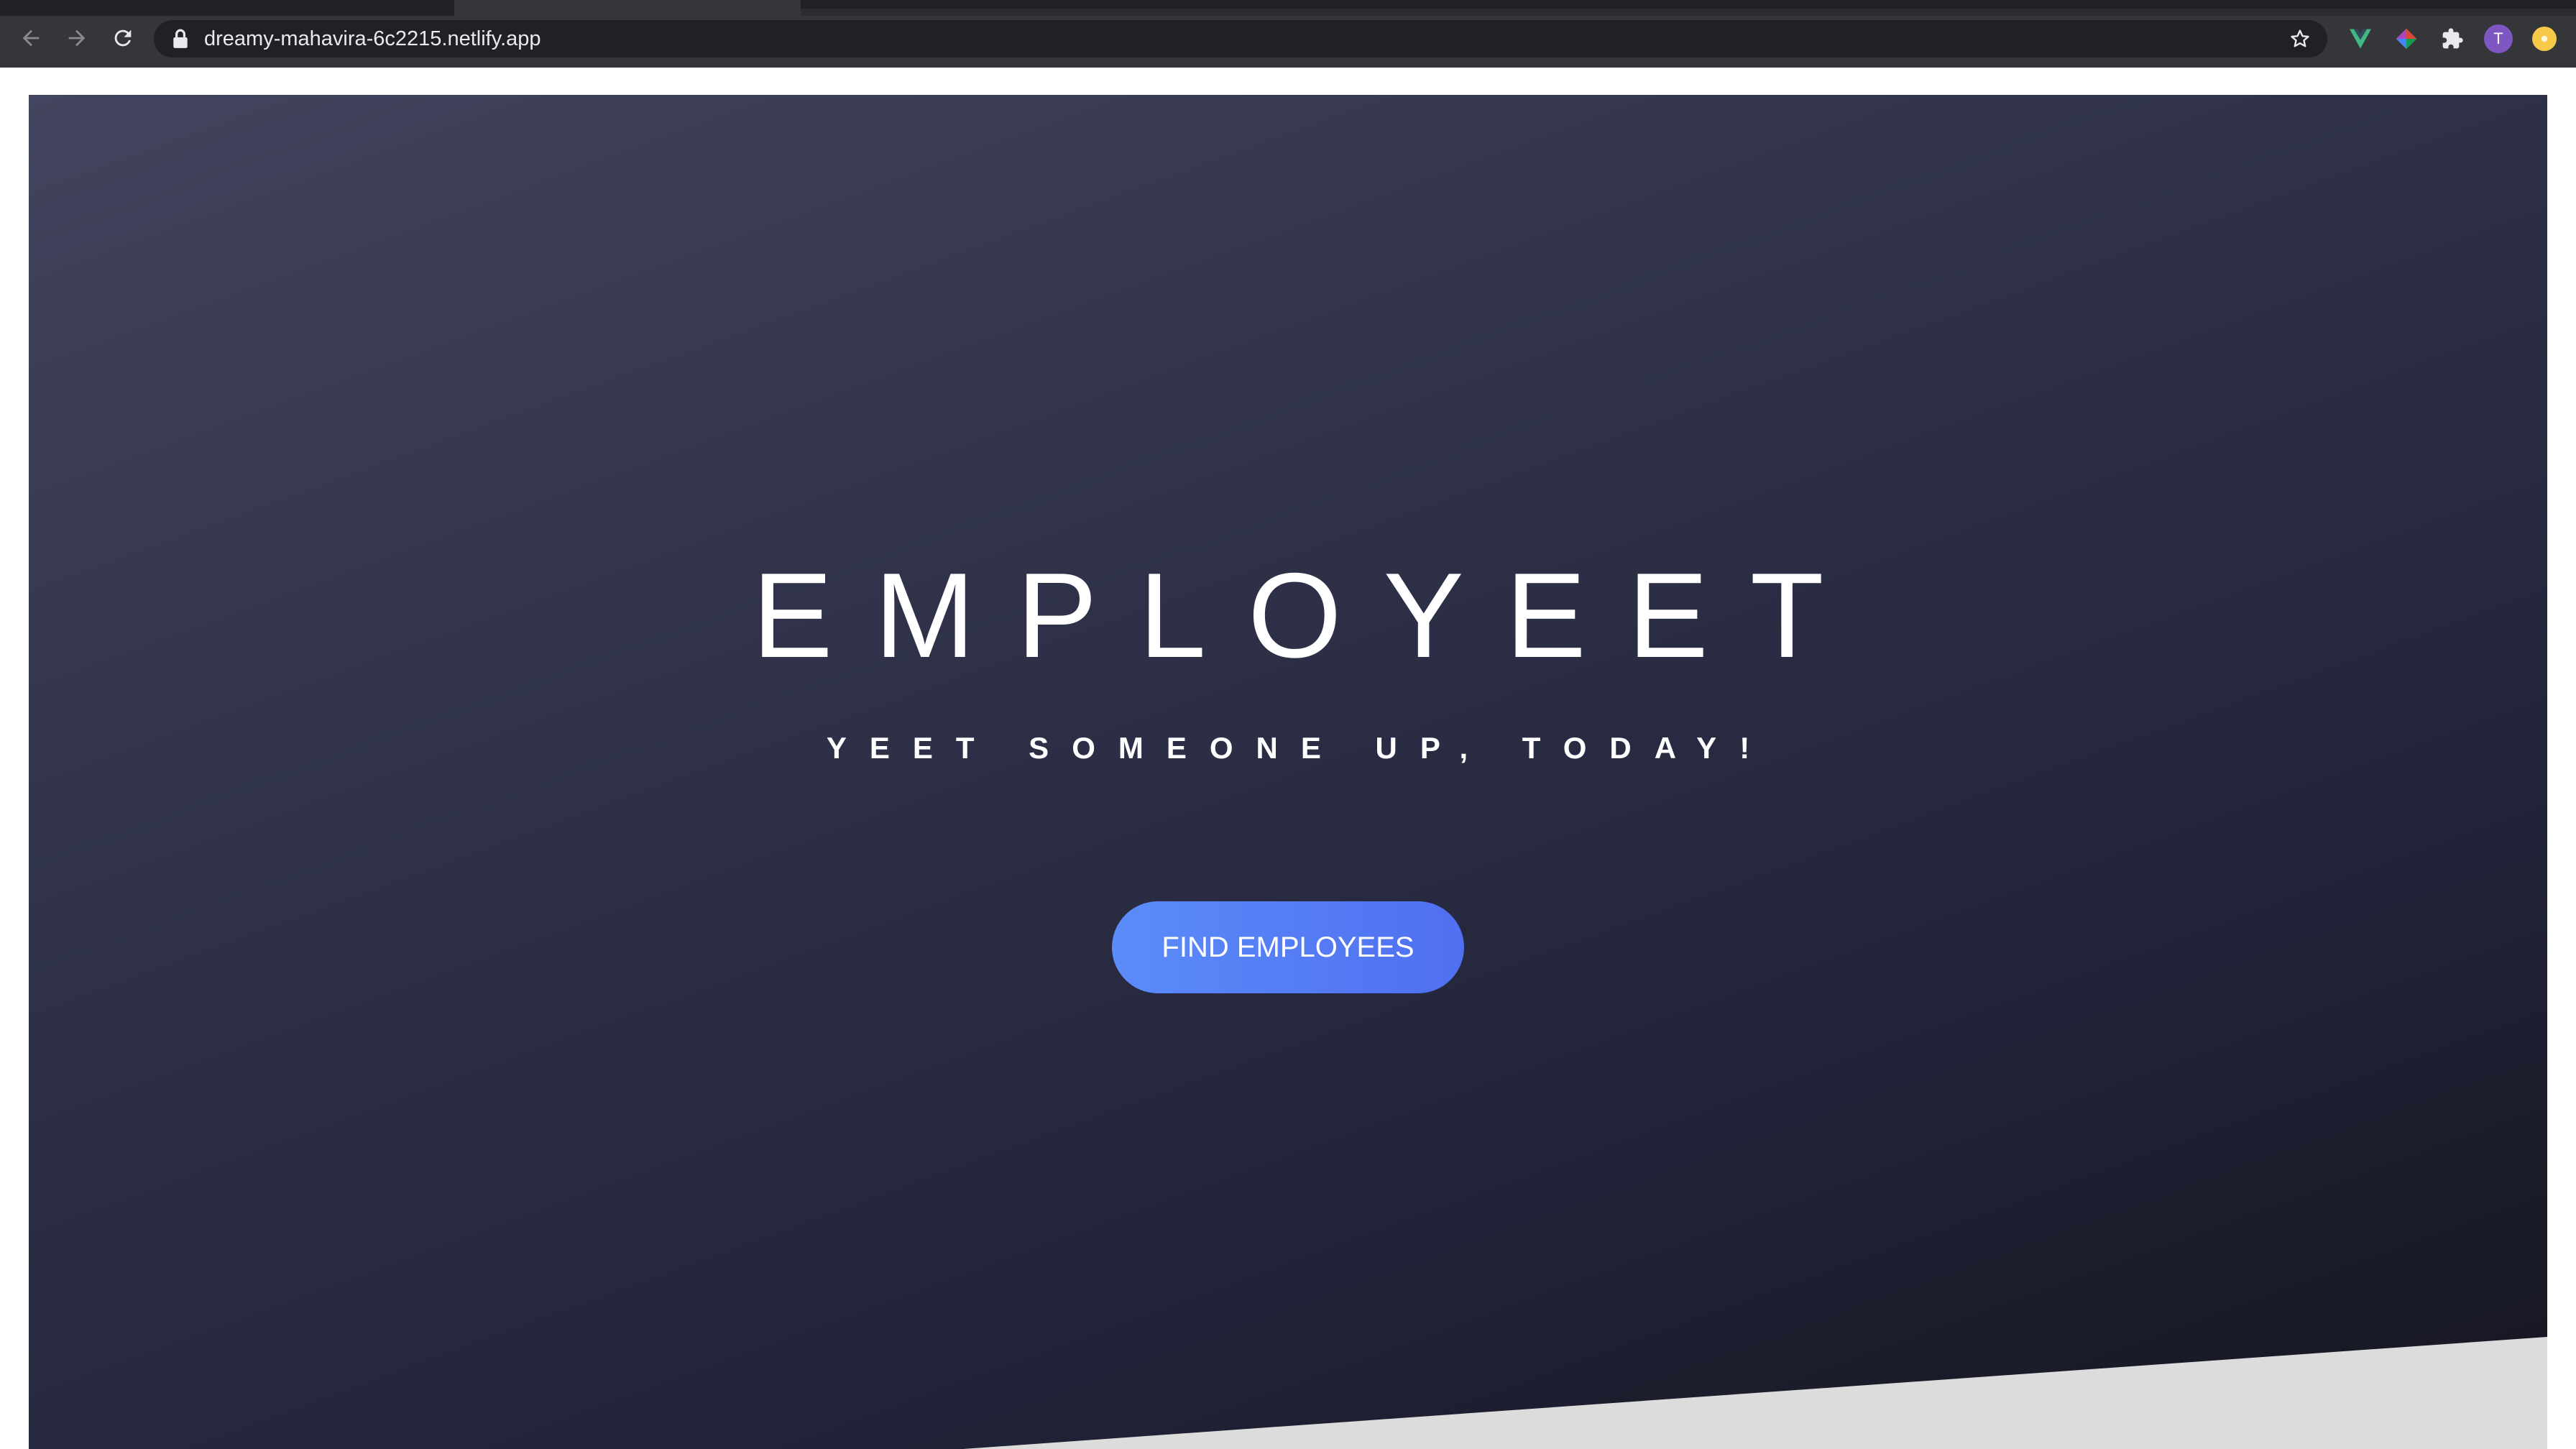 This screenshot has height=1449, width=2576. I want to click on hero-title: EMPLOYEET, so click(1309, 615).